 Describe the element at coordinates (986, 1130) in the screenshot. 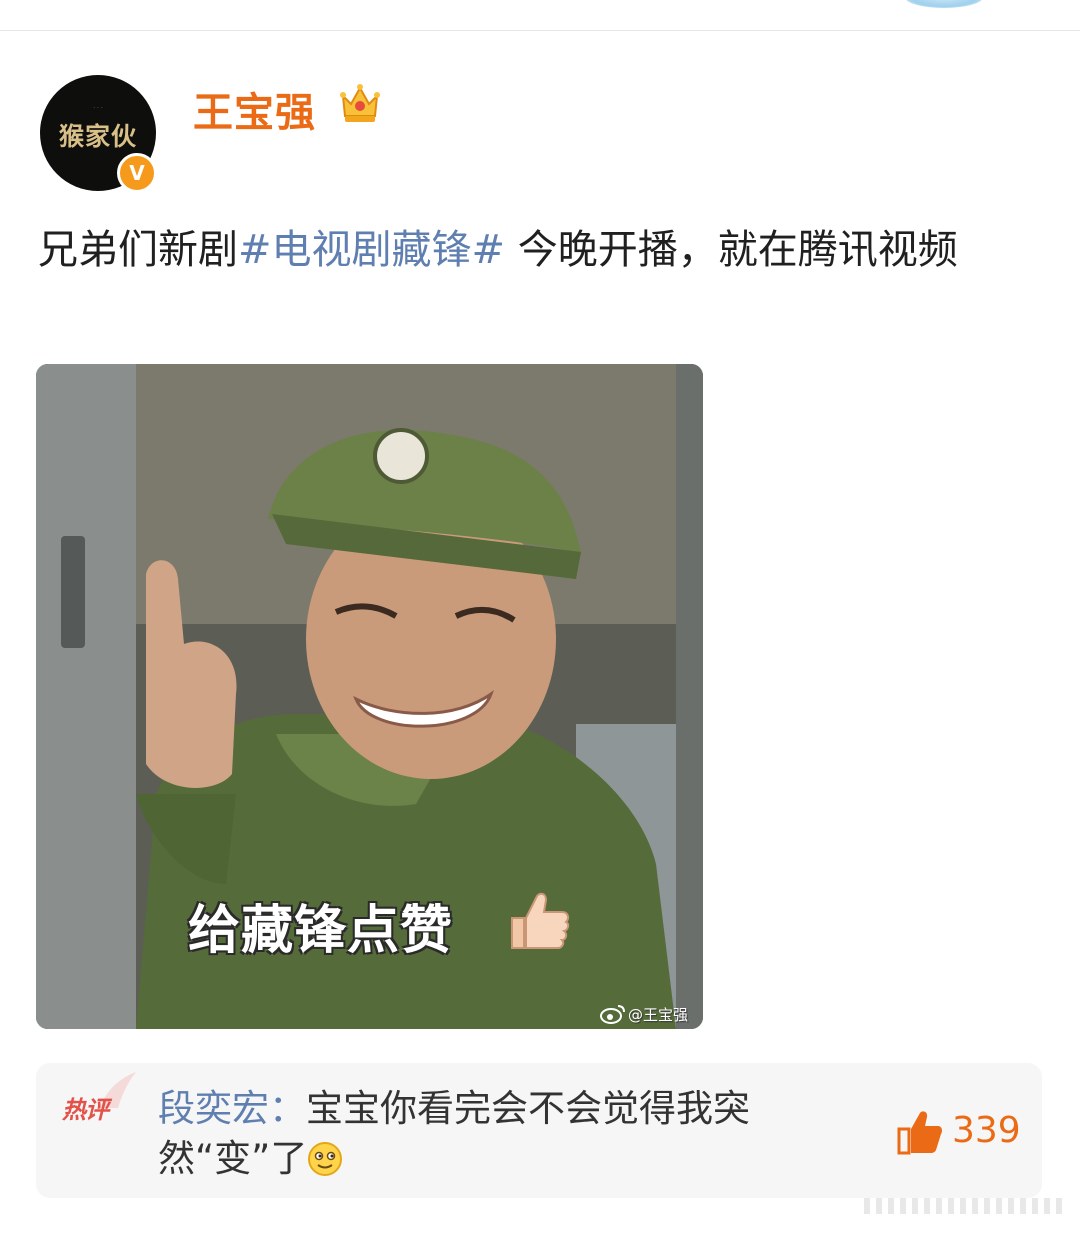

I see `like-count: 339` at that location.